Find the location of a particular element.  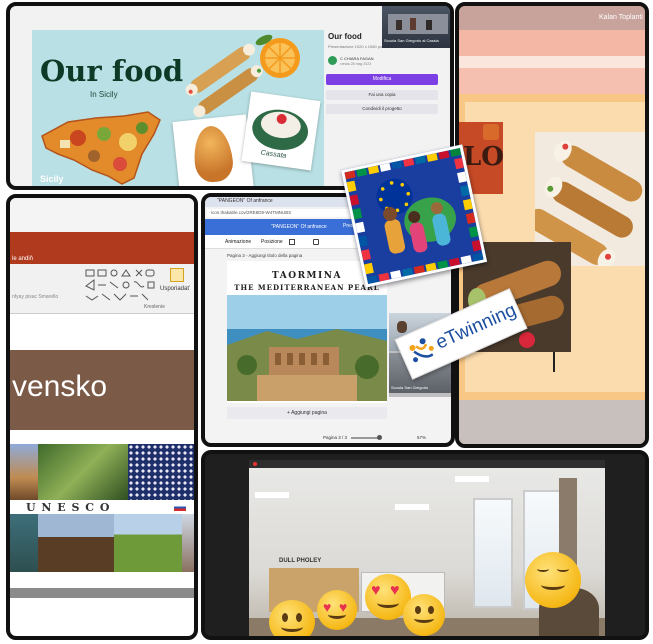

lock-icon is located at coordinates (316, 242).